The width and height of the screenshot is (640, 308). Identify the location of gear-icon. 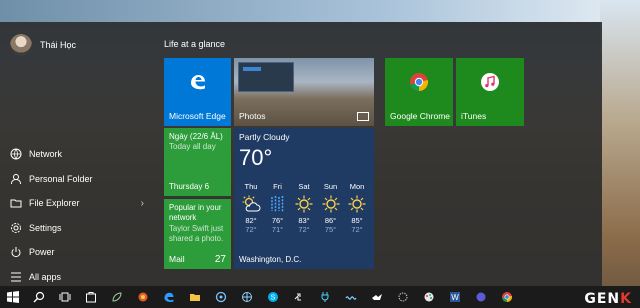
(16, 227).